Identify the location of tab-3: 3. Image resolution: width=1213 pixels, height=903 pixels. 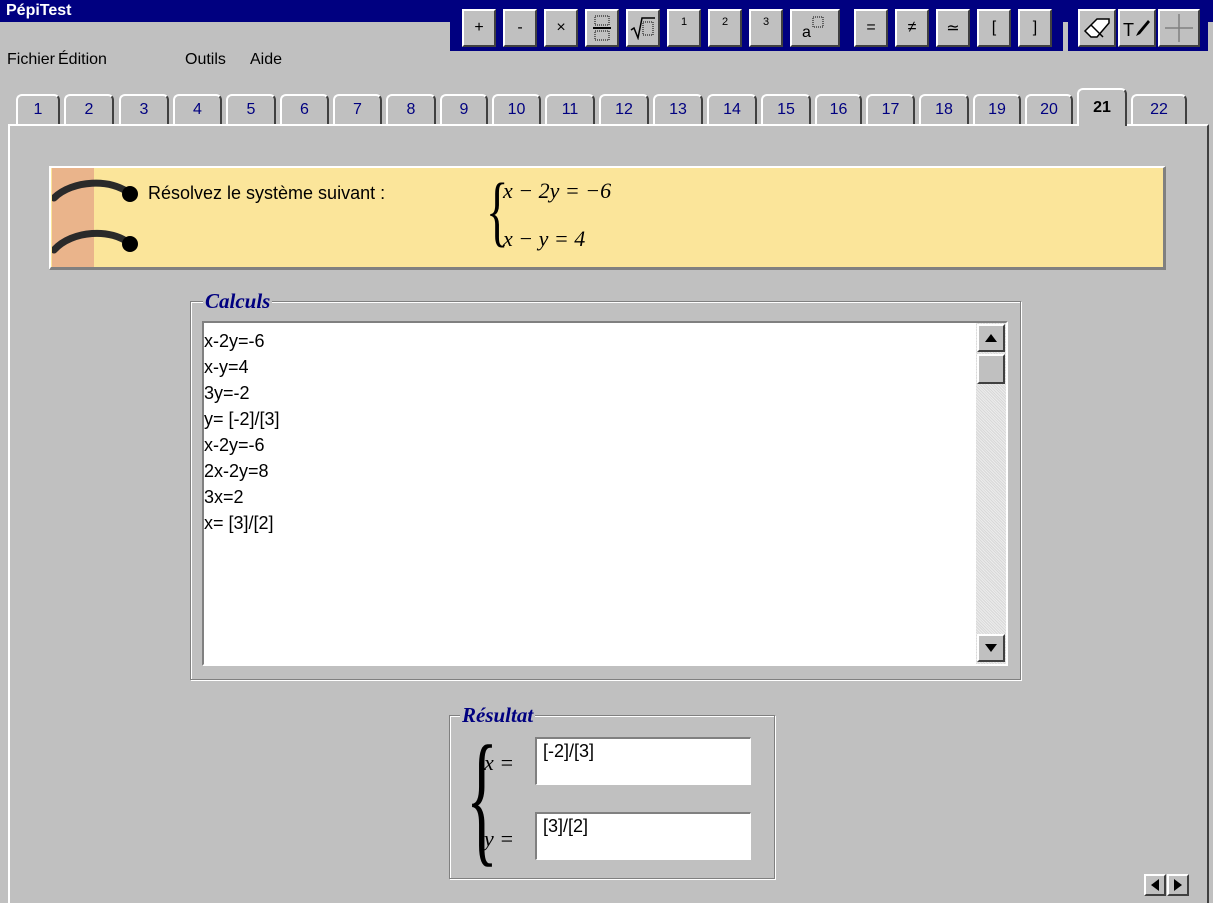
(144, 109).